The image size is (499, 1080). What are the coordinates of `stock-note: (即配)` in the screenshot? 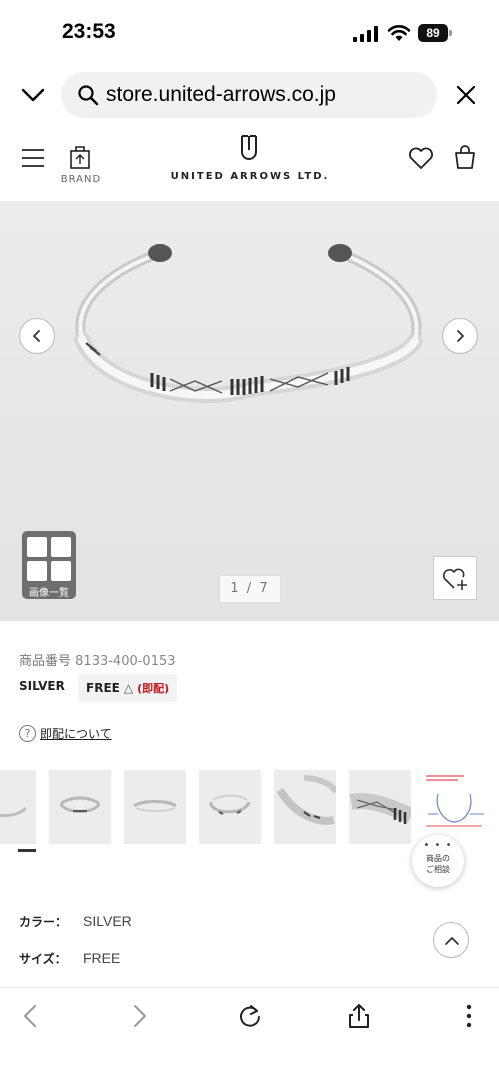 It's located at (153, 688).